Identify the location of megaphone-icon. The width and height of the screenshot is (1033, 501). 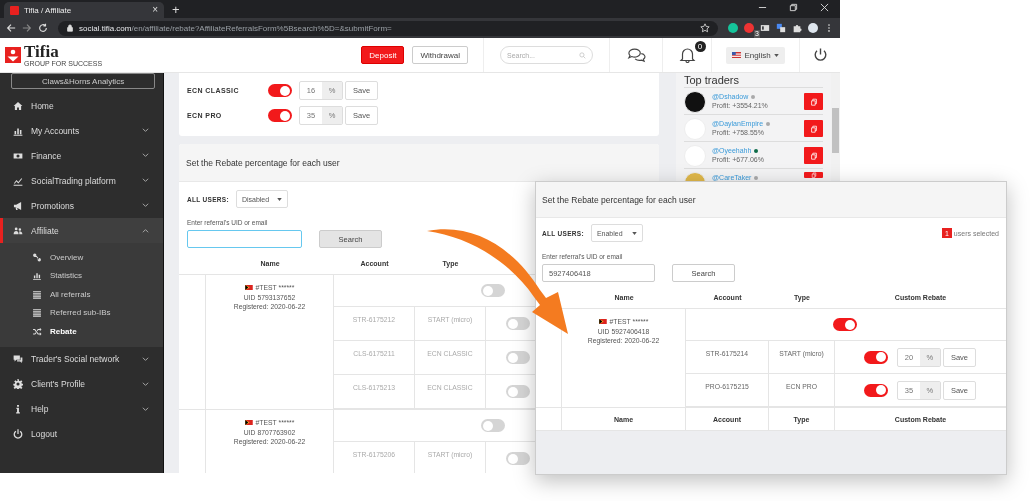
(18, 205).